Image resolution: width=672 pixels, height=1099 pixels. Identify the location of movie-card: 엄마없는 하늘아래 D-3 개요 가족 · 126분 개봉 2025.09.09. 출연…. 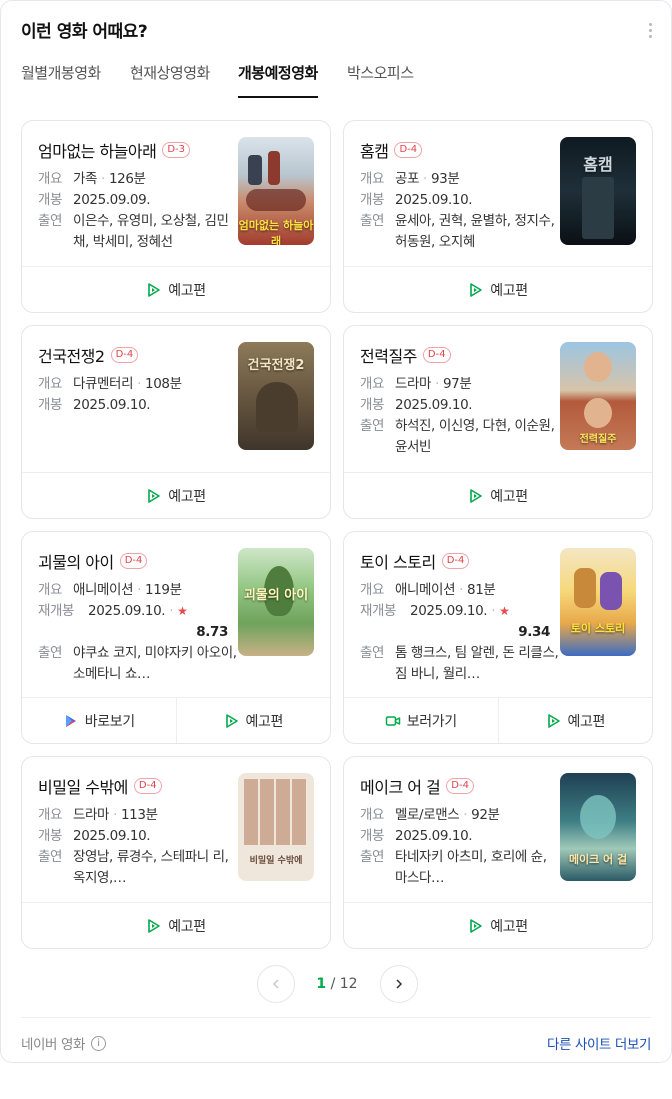
(176, 216).